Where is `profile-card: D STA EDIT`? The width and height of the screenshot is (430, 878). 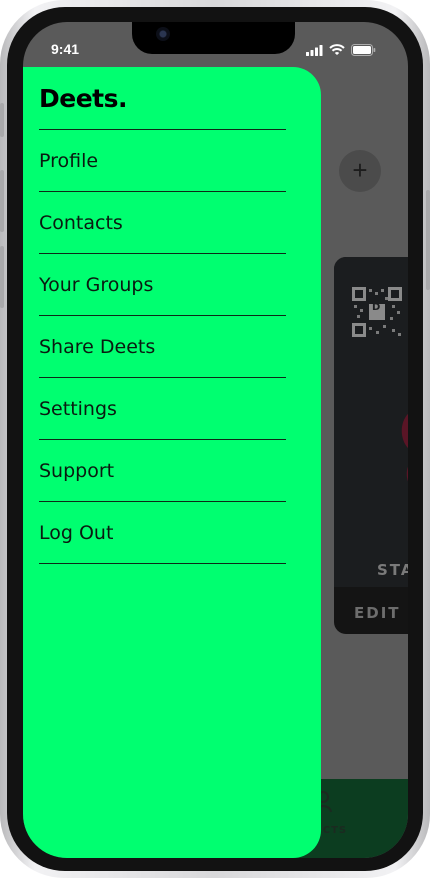 profile-card: D STA EDIT is located at coordinates (371, 445).